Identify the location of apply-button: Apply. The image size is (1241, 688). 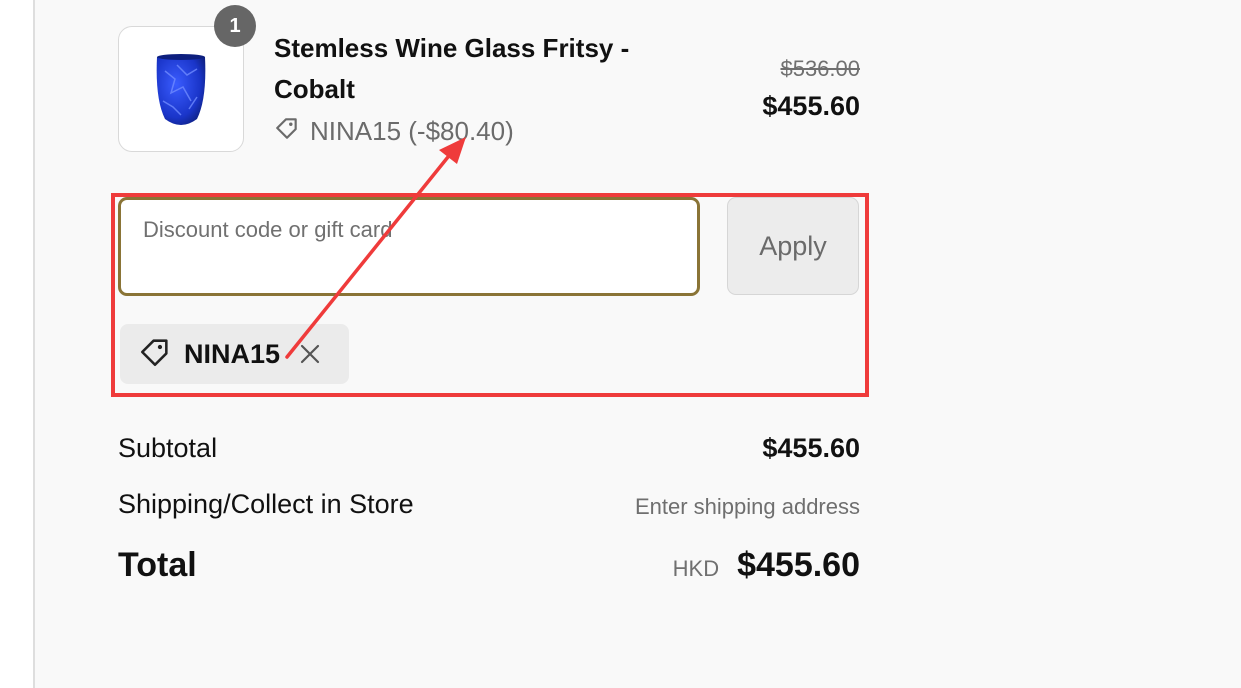
(793, 246).